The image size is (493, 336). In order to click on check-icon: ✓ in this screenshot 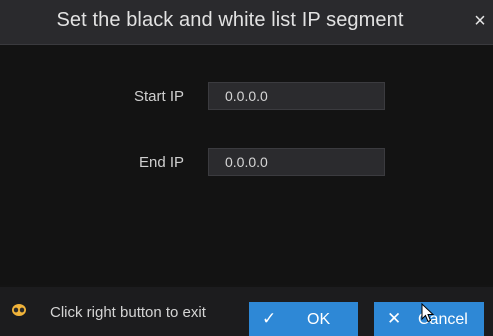, I will do `click(269, 318)`.